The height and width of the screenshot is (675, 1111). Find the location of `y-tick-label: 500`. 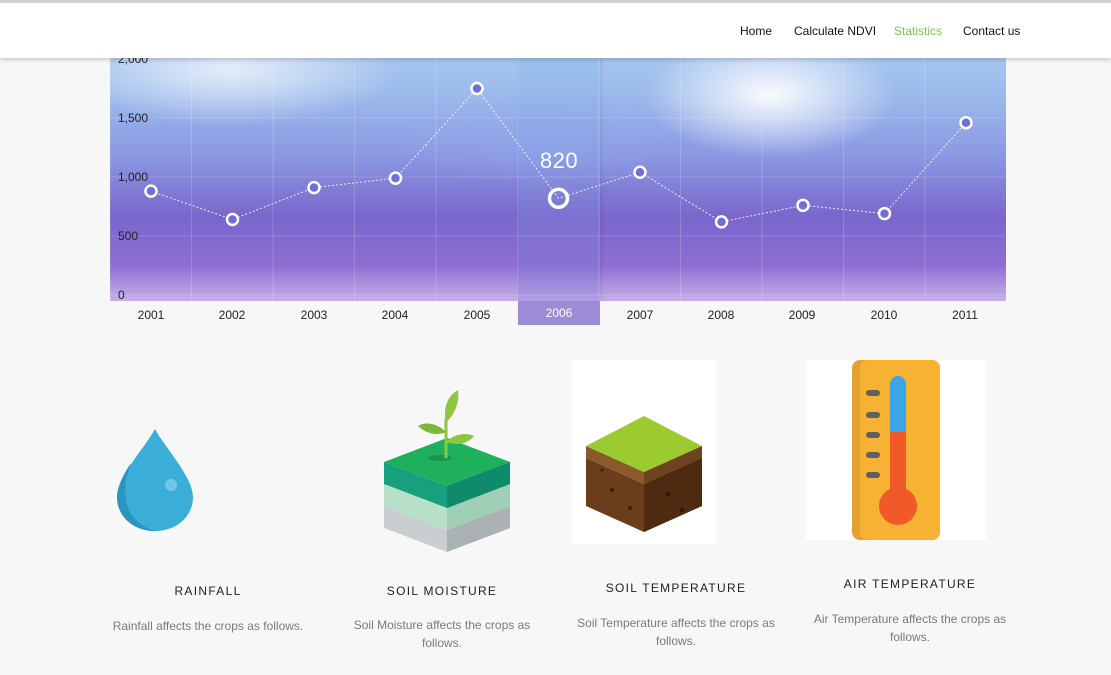

y-tick-label: 500 is located at coordinates (128, 236).